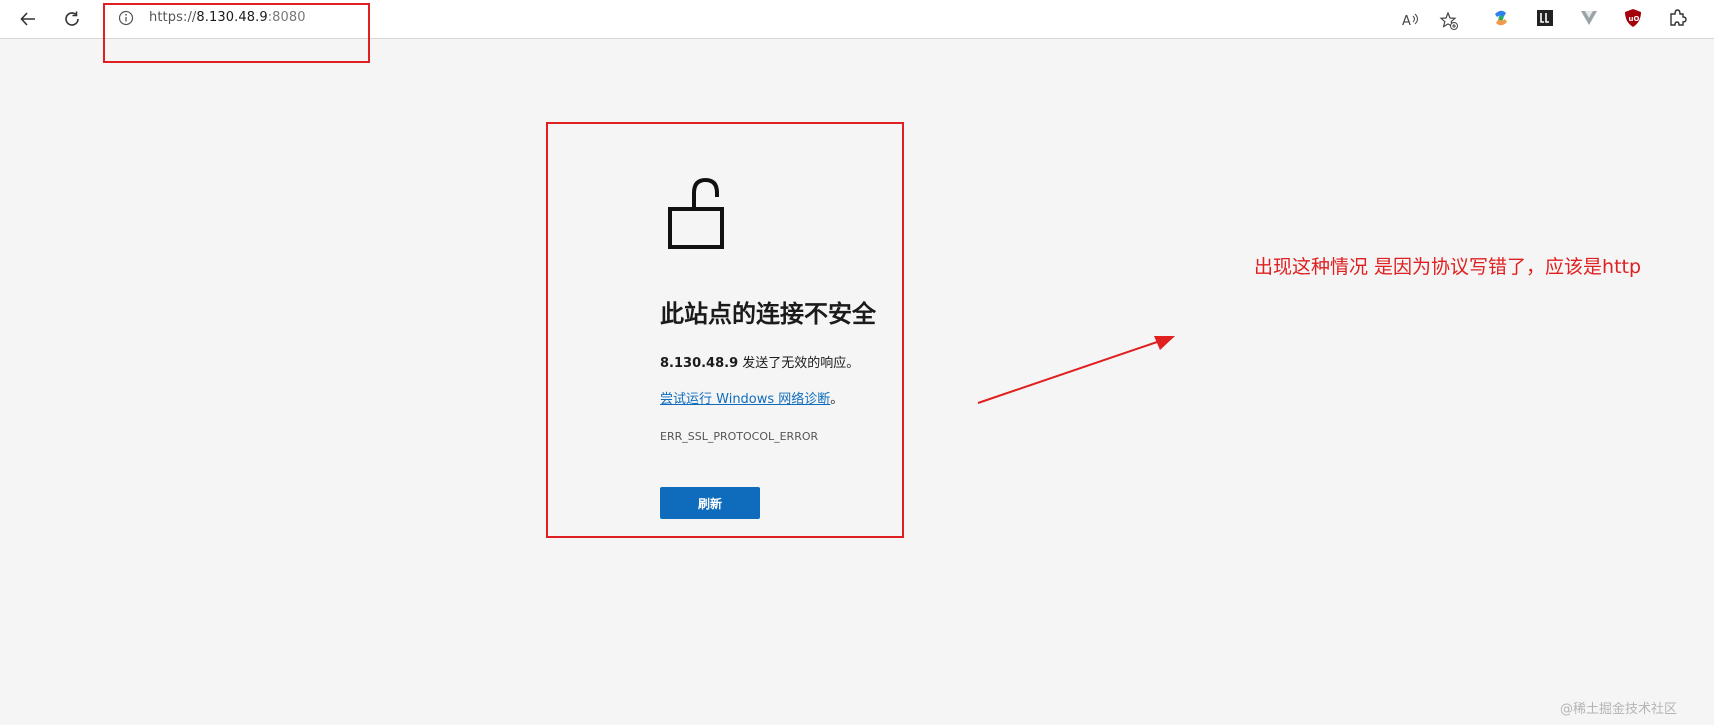 The height and width of the screenshot is (725, 1714). Describe the element at coordinates (768, 314) in the screenshot. I see `error-heading: 此站点的连接不安全` at that location.